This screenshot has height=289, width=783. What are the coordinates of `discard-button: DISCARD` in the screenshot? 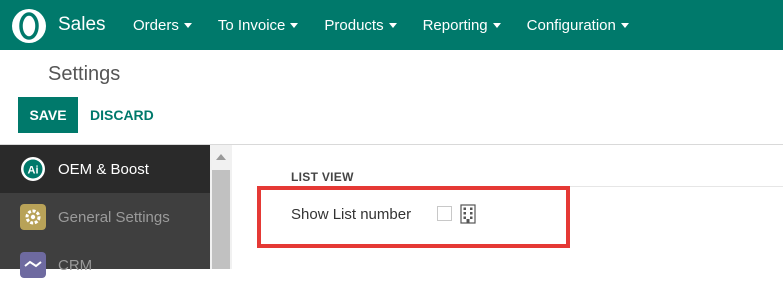 It's located at (122, 115).